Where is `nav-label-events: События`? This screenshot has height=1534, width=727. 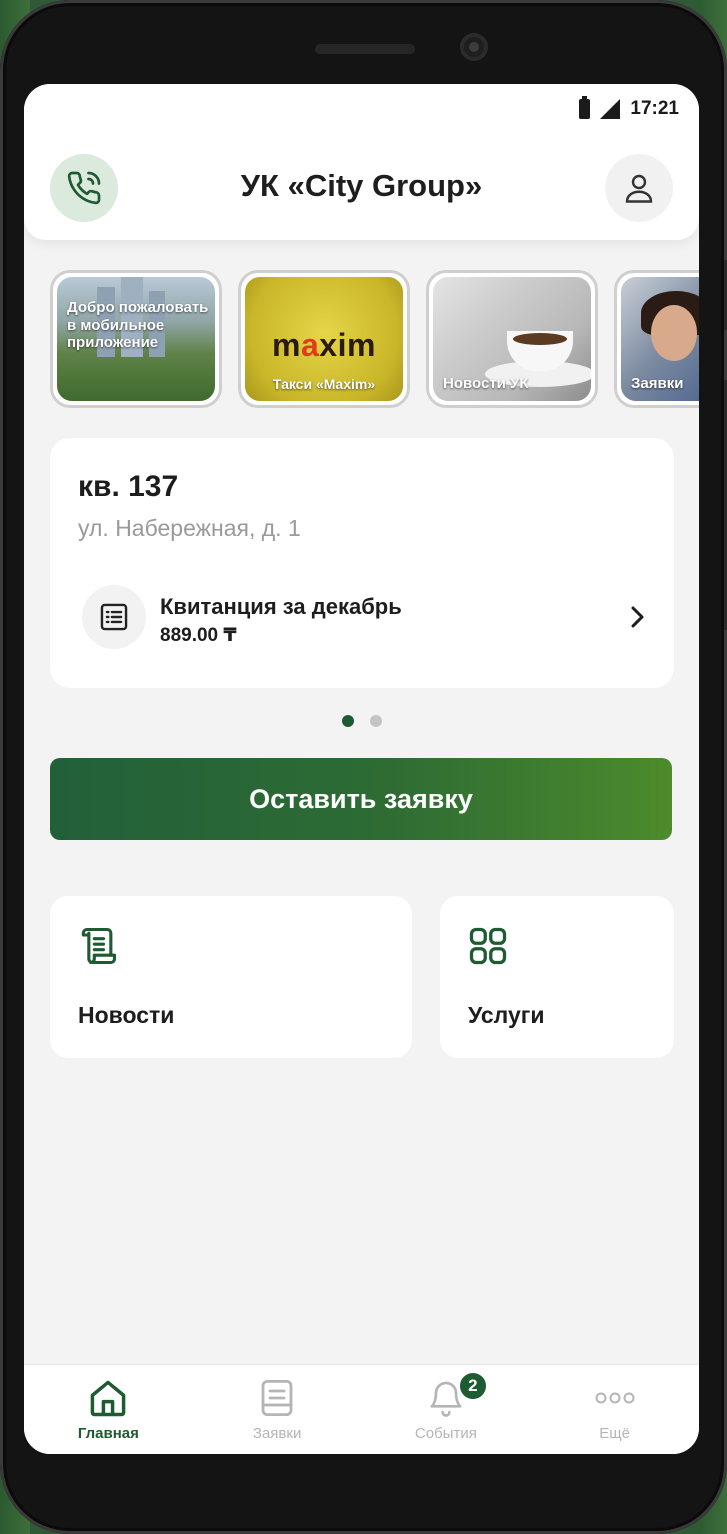 nav-label-events: События is located at coordinates (445, 1433).